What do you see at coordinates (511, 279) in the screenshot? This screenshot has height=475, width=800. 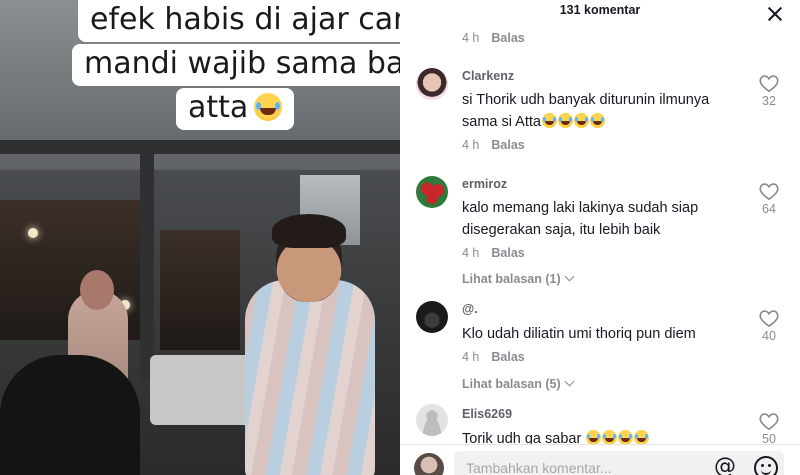 I see `view-replies-label: Lihat balasan (1)` at bounding box center [511, 279].